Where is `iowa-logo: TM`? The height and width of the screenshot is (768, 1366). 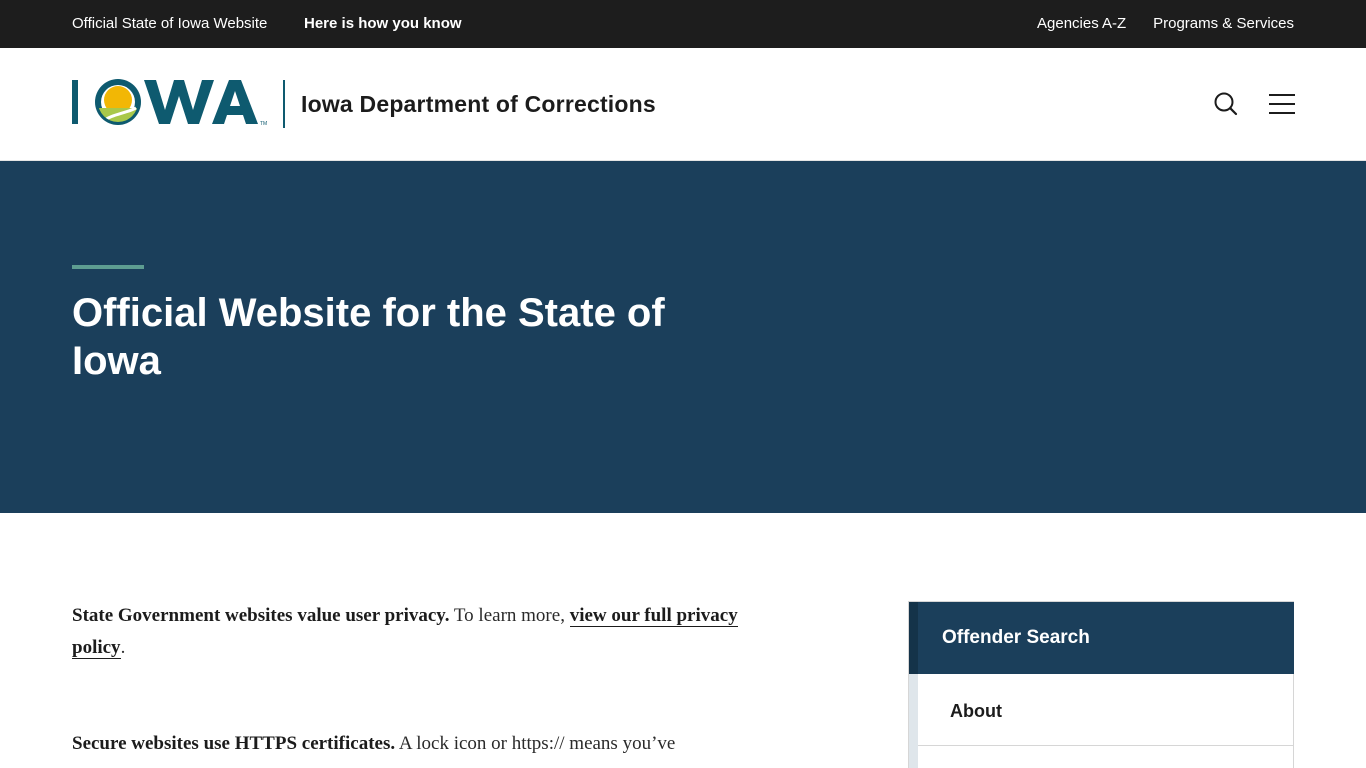
iowa-logo: TM is located at coordinates (173, 103).